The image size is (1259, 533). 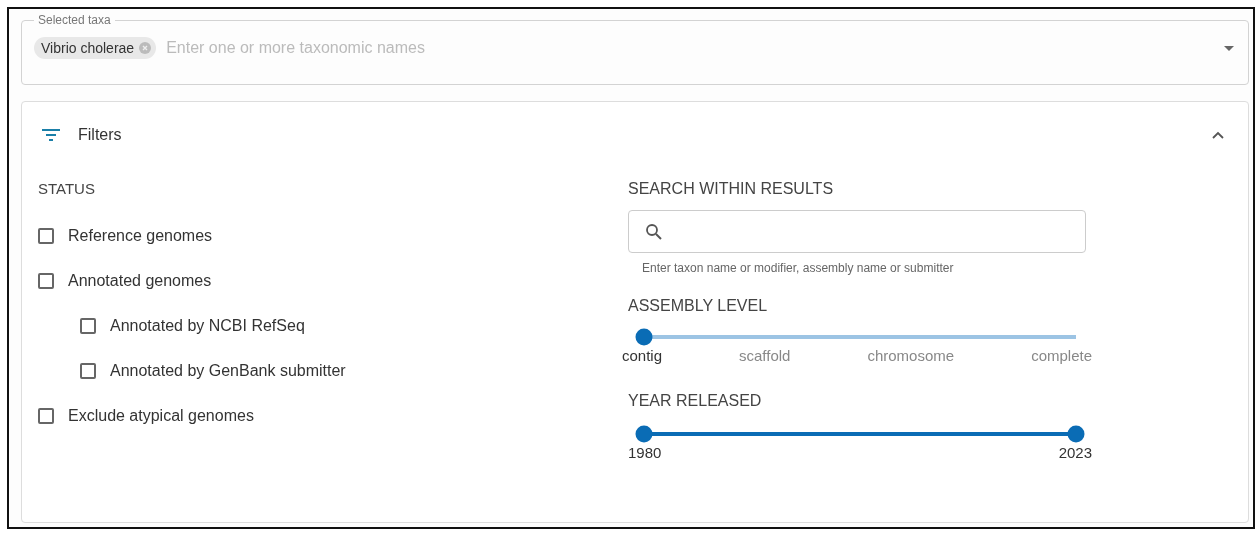 I want to click on min-year-label: 1980, so click(x=645, y=452).